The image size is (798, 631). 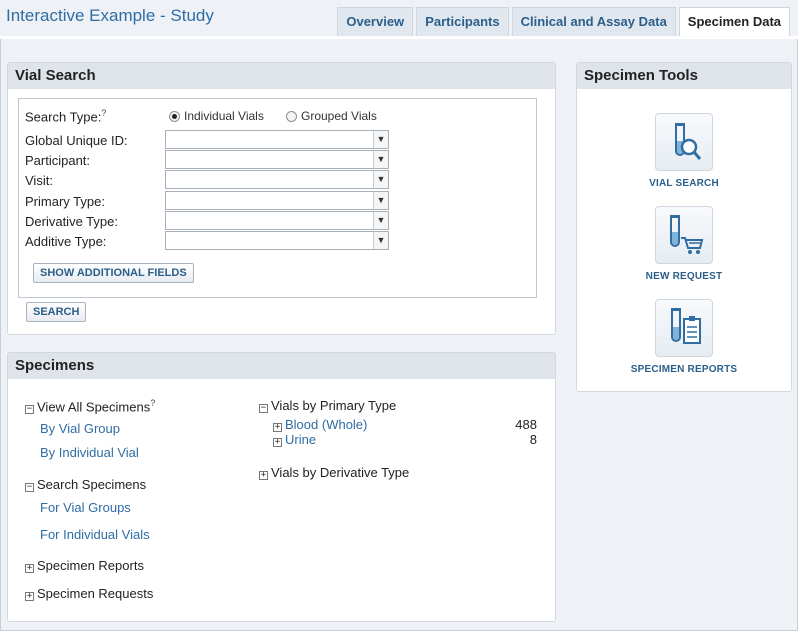 What do you see at coordinates (94, 407) in the screenshot?
I see `view-all-specimens-label: View All Specimens` at bounding box center [94, 407].